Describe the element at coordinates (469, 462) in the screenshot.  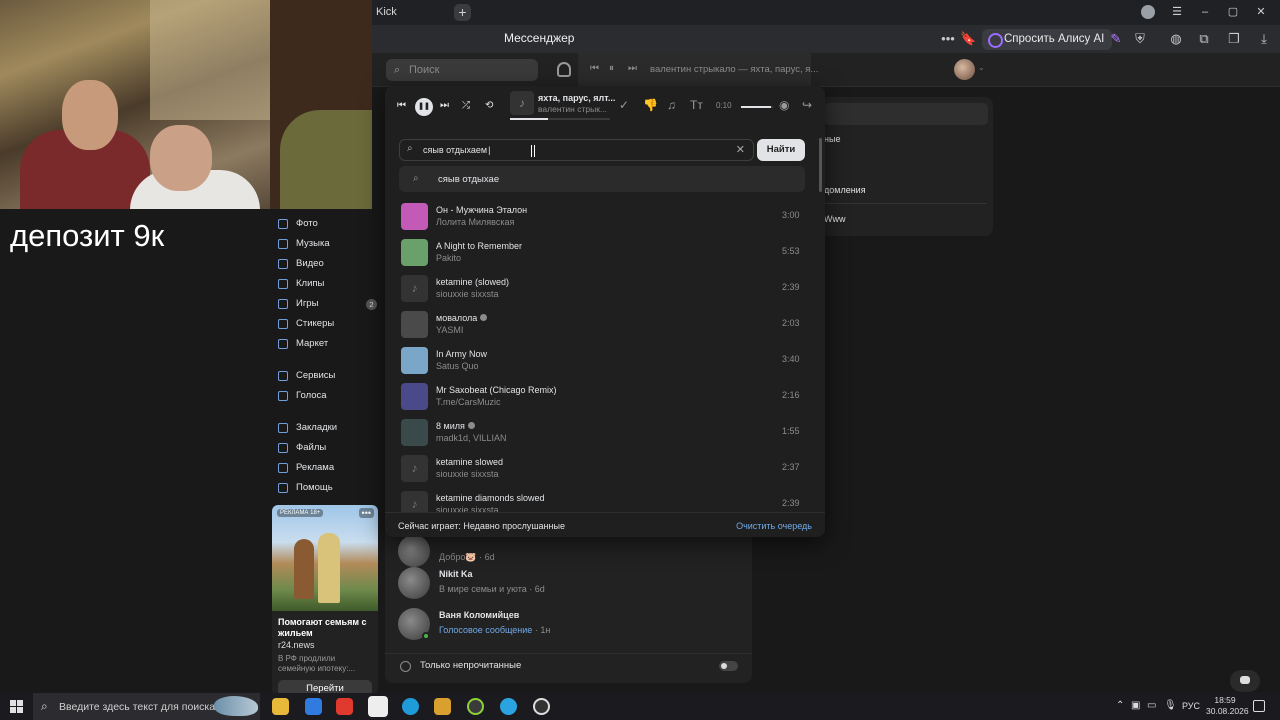
I see `track-title: ketamine slowed` at that location.